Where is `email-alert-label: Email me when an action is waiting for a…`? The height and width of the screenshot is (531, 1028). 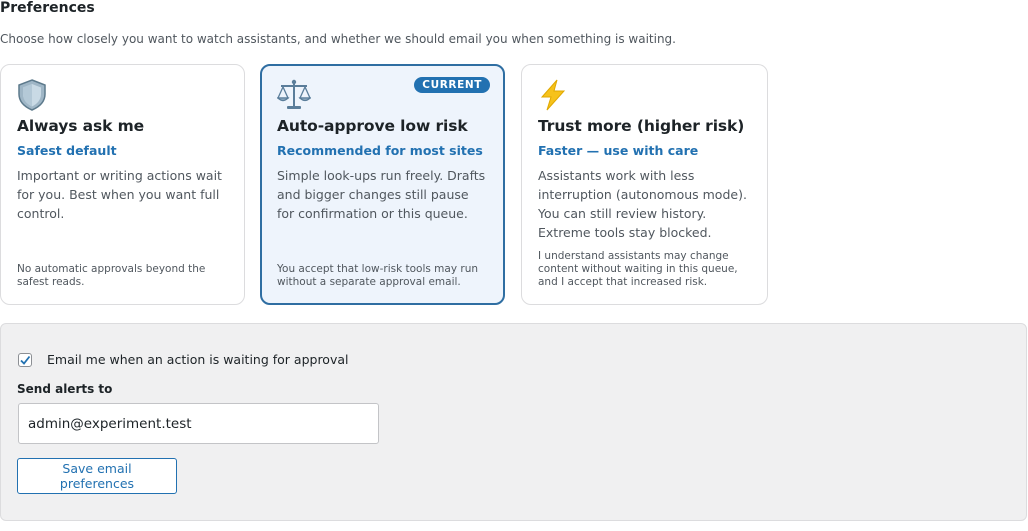 email-alert-label: Email me when an action is waiting for a… is located at coordinates (198, 359).